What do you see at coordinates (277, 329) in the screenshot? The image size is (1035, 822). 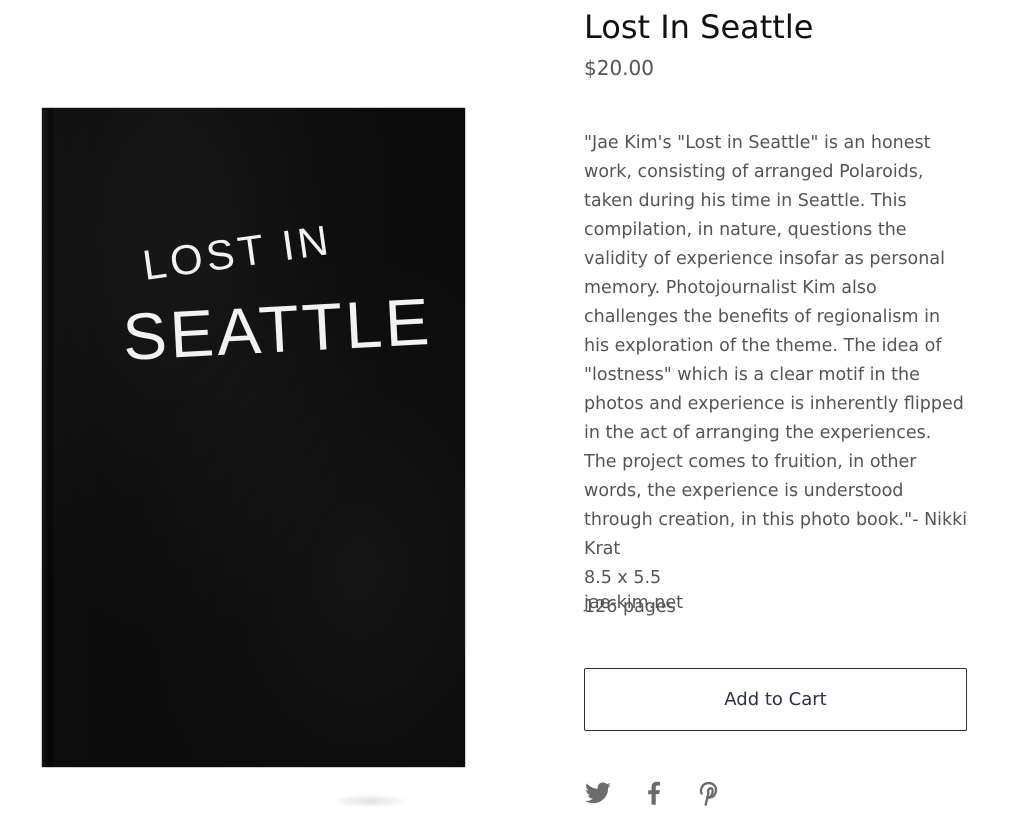 I see `cover-title-line2: SEATTLE` at bounding box center [277, 329].